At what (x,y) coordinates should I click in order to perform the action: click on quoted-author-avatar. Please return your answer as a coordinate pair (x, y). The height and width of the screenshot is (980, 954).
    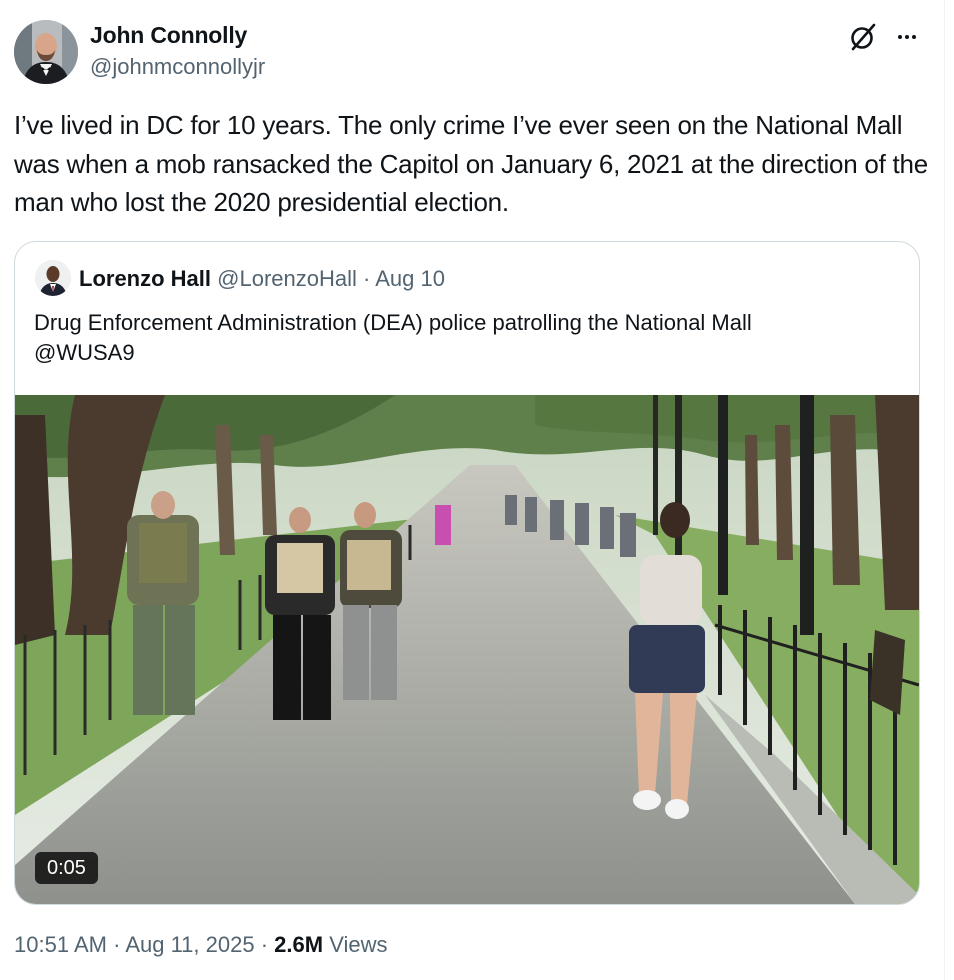
    Looking at the image, I should click on (53, 278).